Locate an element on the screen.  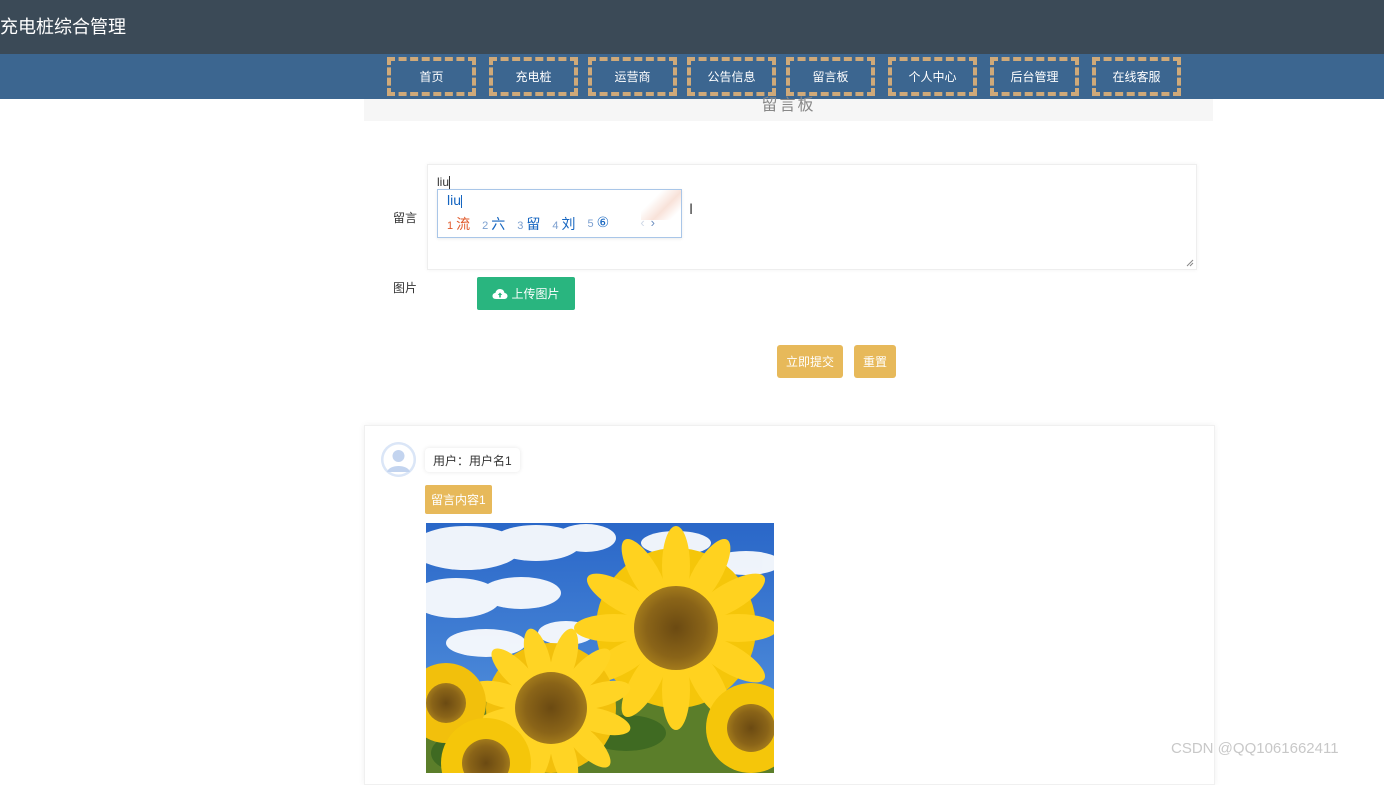
ime-composition: liu is located at coordinates (455, 200).